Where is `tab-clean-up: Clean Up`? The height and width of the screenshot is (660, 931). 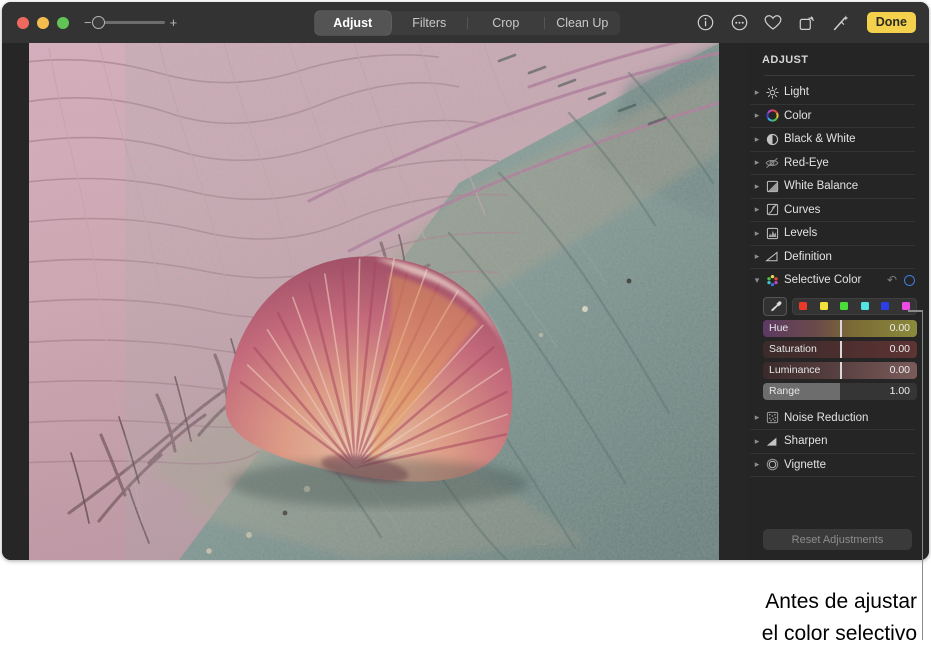
tab-clean-up: Clean Up is located at coordinates (583, 23).